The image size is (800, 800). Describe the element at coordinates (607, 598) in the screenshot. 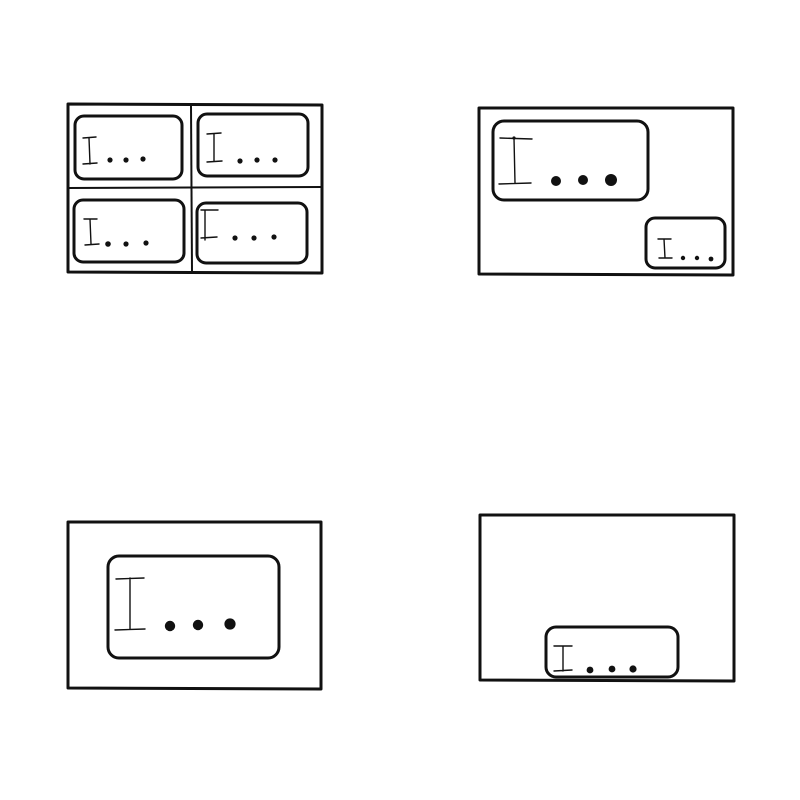

I see `panel-single-bottom` at that location.